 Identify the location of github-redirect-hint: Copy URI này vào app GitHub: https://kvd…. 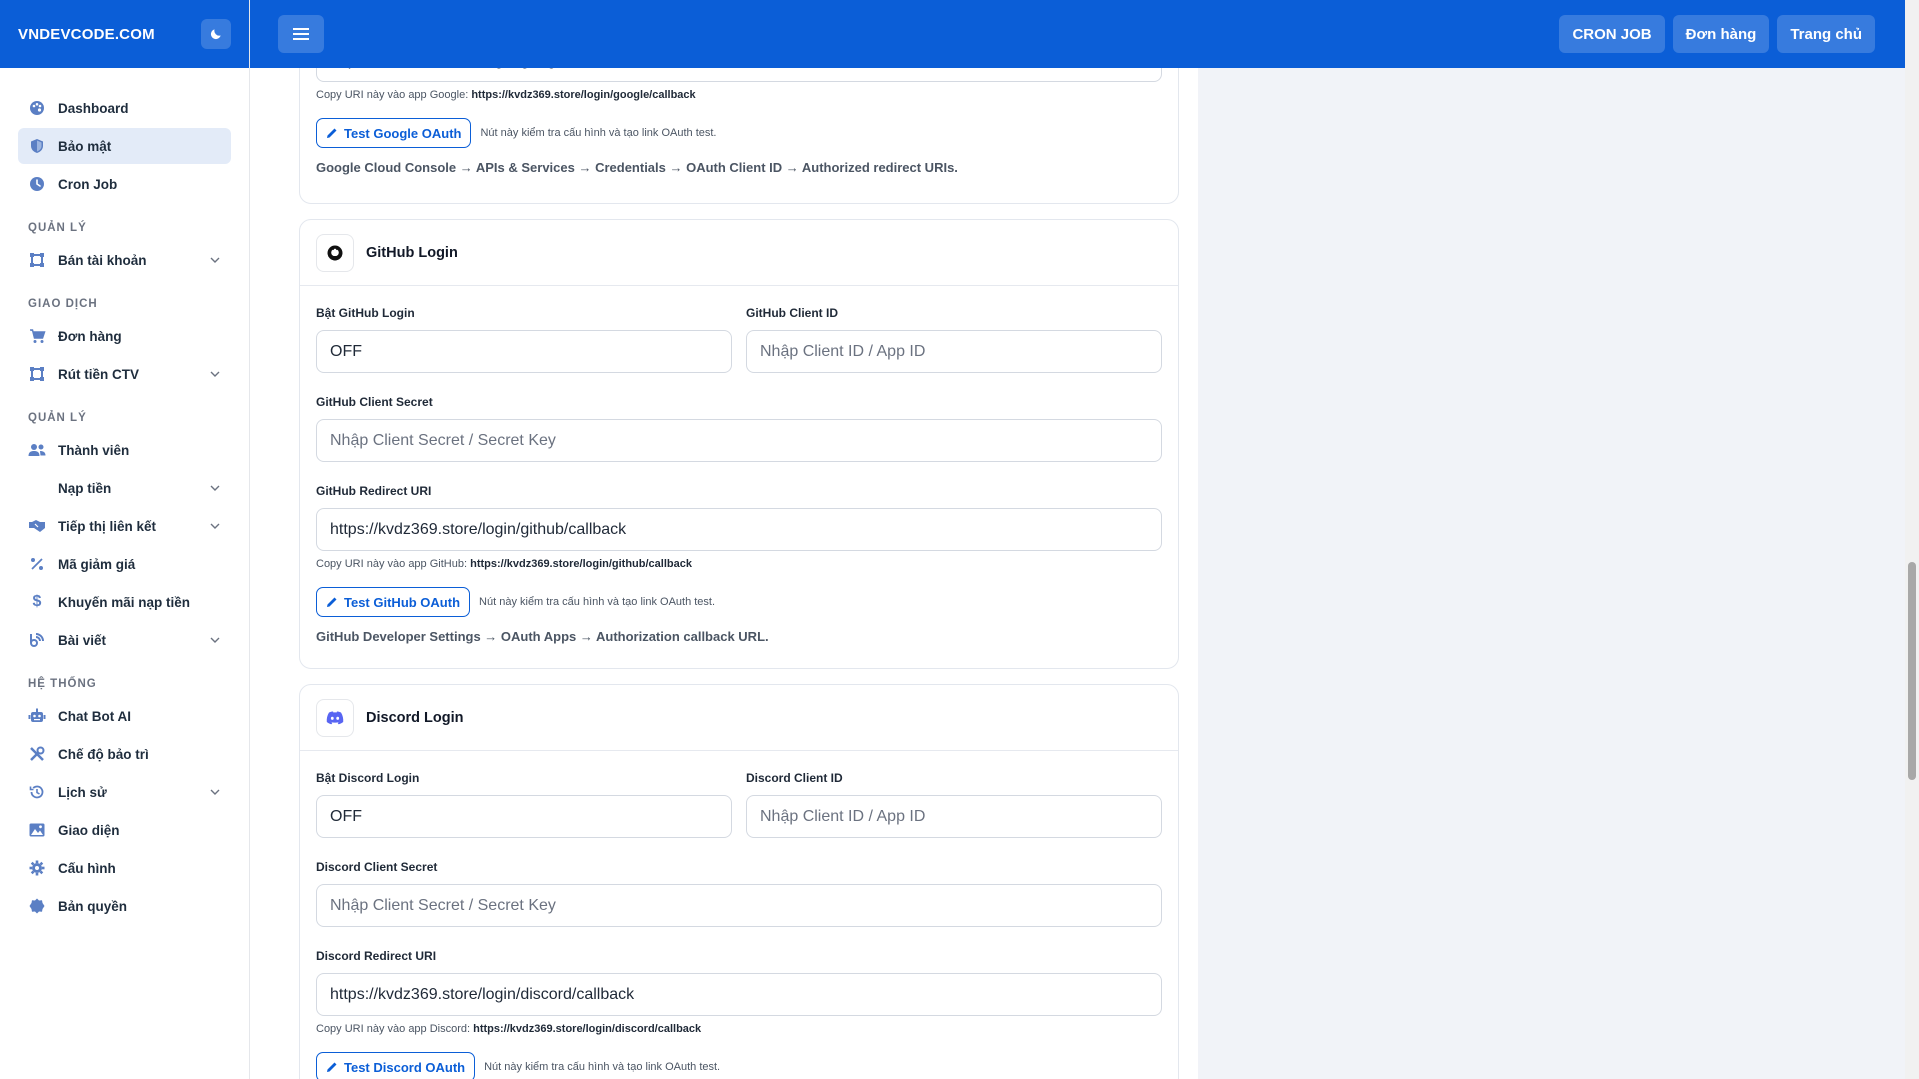
(504, 564).